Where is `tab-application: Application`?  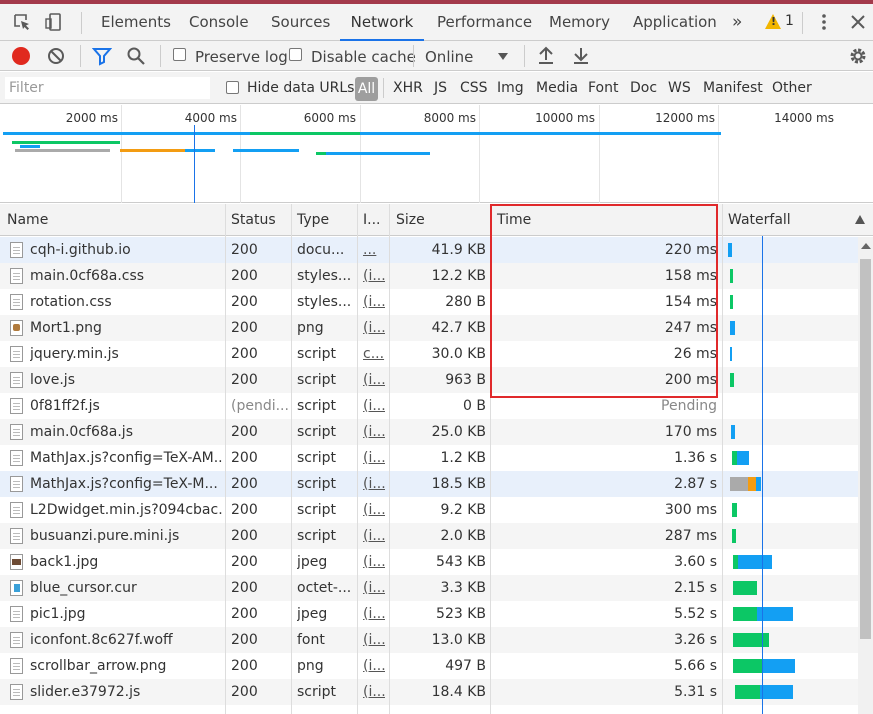
tab-application: Application is located at coordinates (675, 22).